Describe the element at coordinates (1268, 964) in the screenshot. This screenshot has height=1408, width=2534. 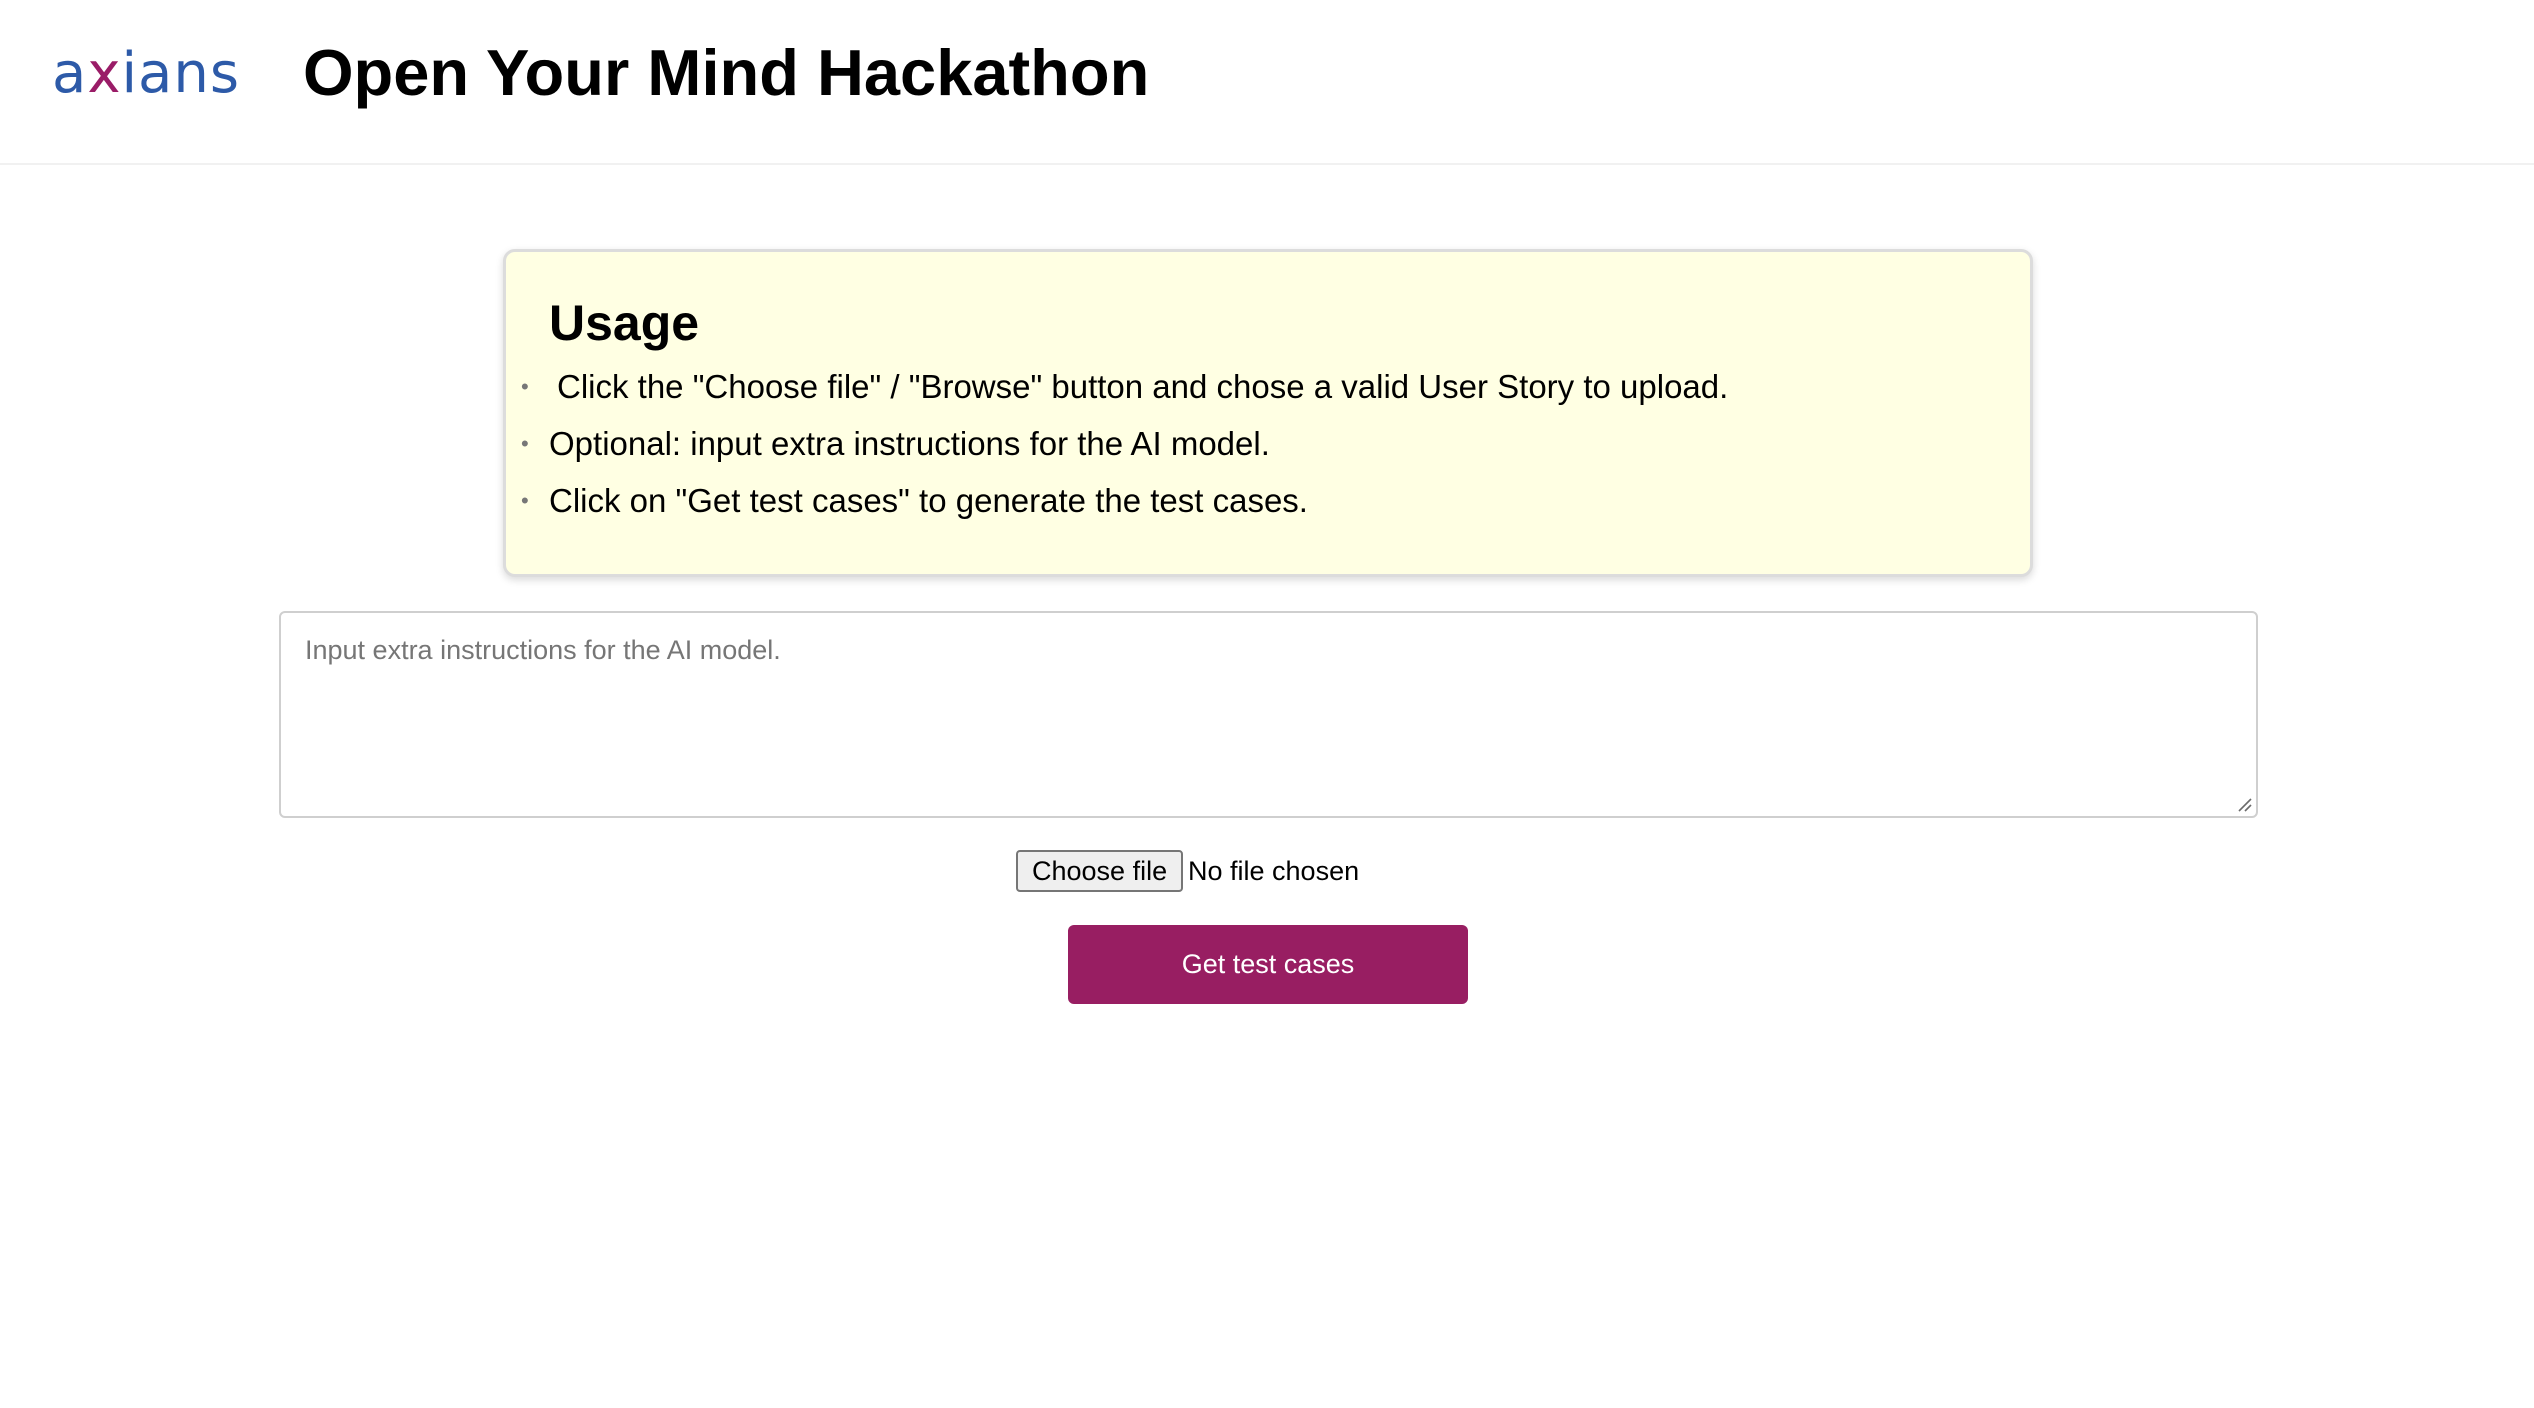
I see `get-test-cases-button: Get test cases` at that location.